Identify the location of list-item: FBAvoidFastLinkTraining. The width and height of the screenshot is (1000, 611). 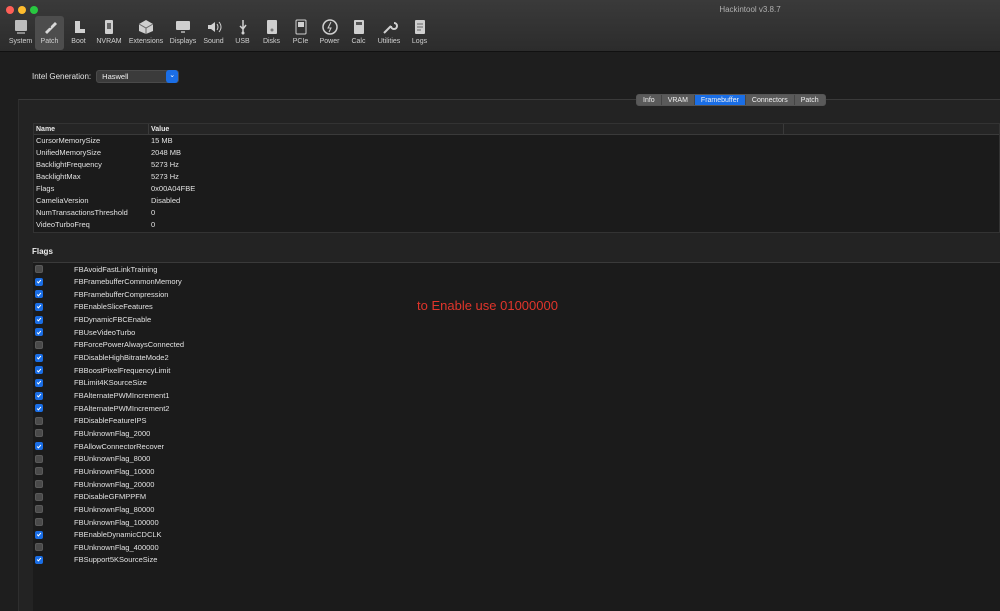
(95, 269).